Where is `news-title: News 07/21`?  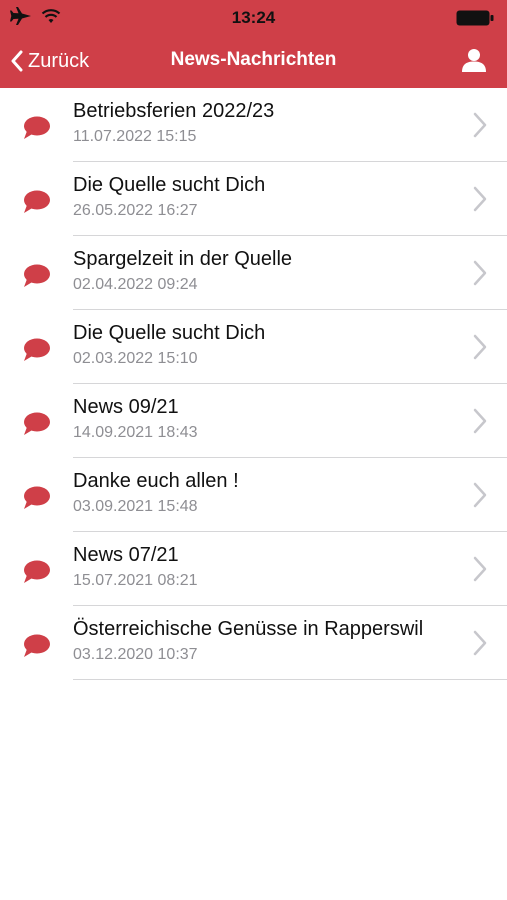
news-title: News 07/21 is located at coordinates (126, 555).